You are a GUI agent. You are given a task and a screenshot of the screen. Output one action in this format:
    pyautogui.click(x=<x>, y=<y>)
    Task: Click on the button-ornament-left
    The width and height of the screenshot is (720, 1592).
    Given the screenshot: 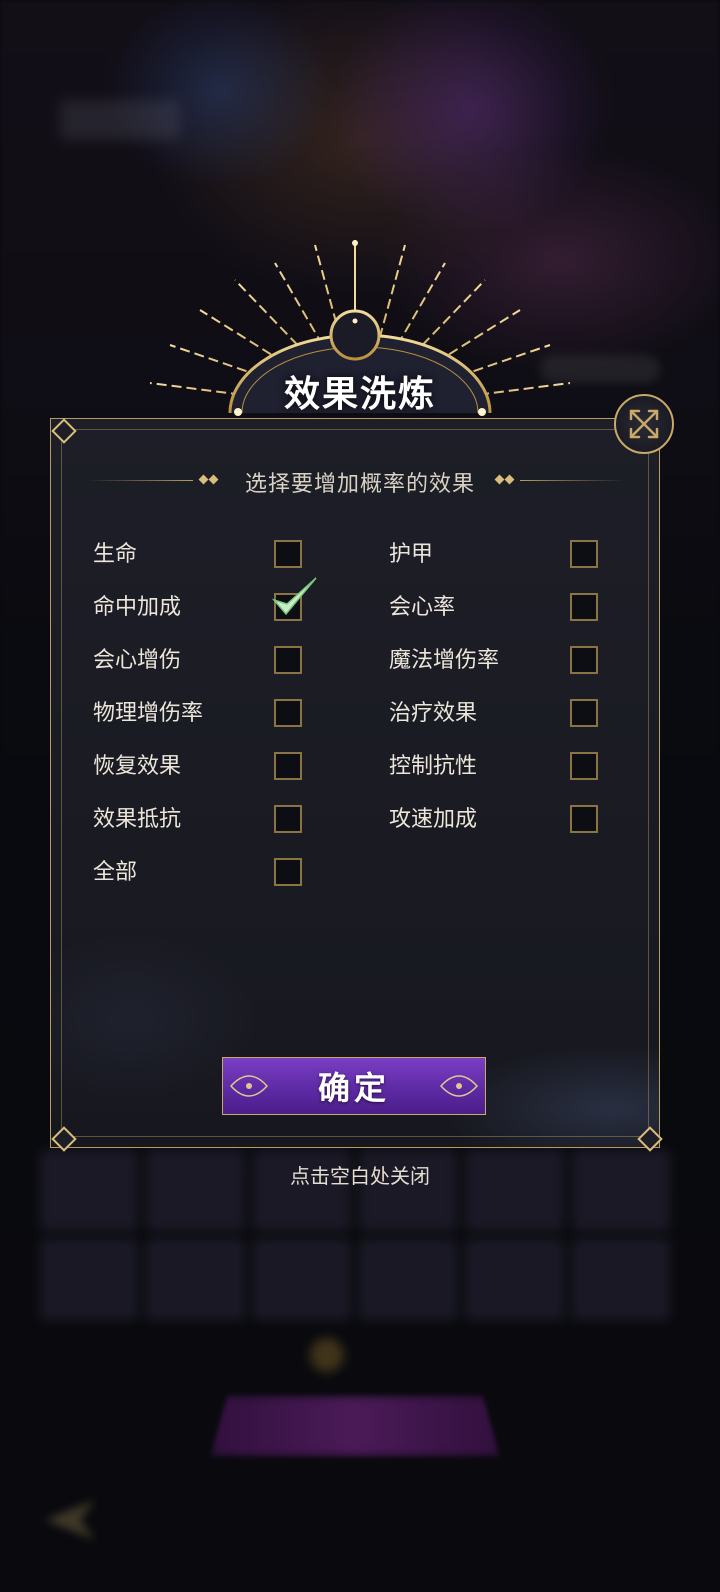 What is the action you would take?
    pyautogui.click(x=249, y=1086)
    